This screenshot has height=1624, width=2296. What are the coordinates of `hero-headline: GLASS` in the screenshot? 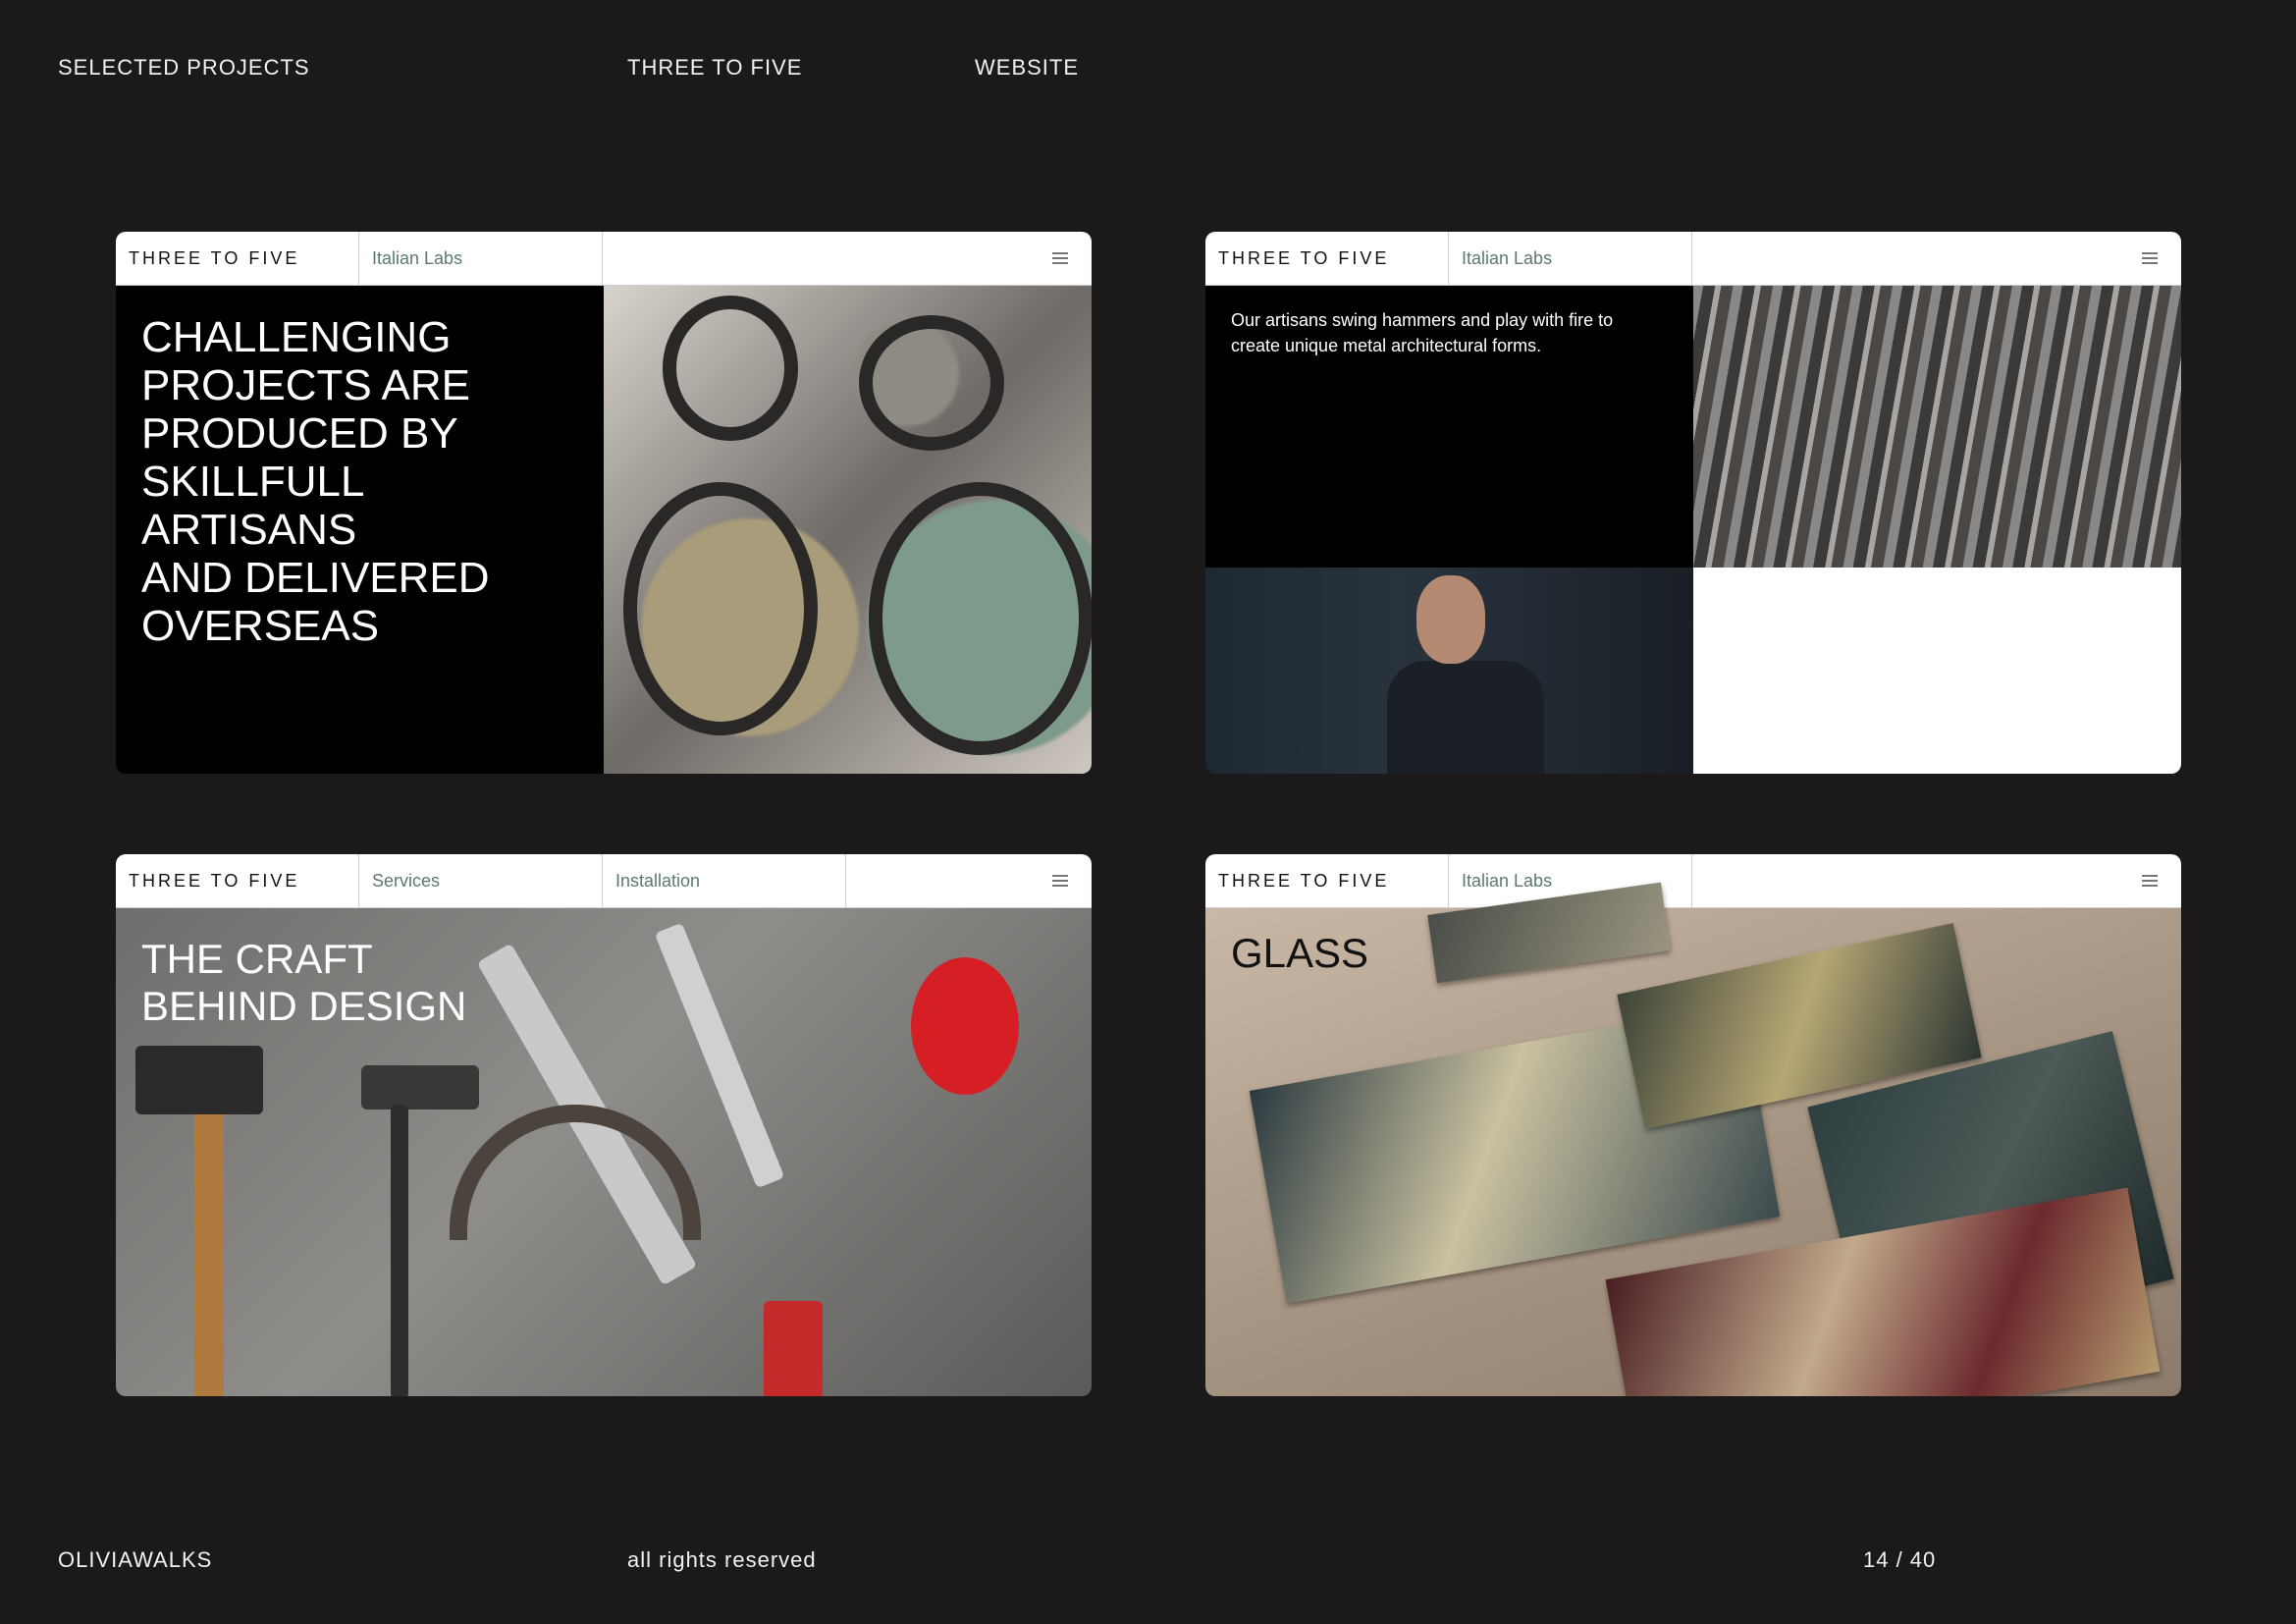 It's located at (1300, 953).